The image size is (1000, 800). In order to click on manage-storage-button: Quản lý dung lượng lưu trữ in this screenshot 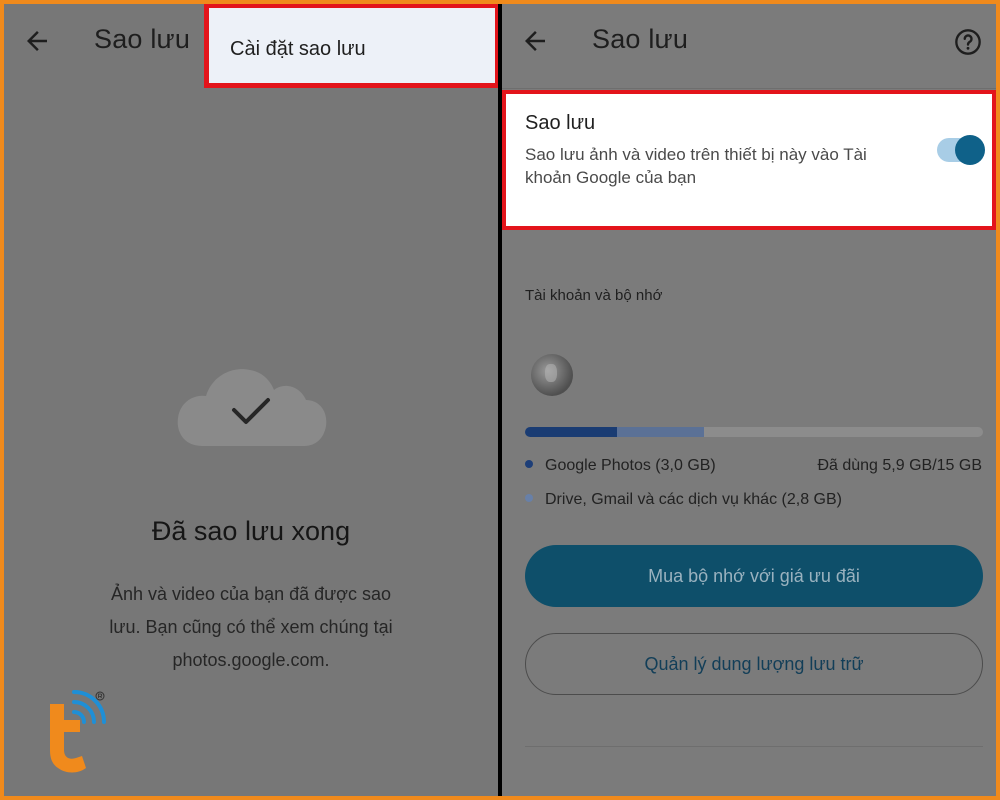, I will do `click(754, 664)`.